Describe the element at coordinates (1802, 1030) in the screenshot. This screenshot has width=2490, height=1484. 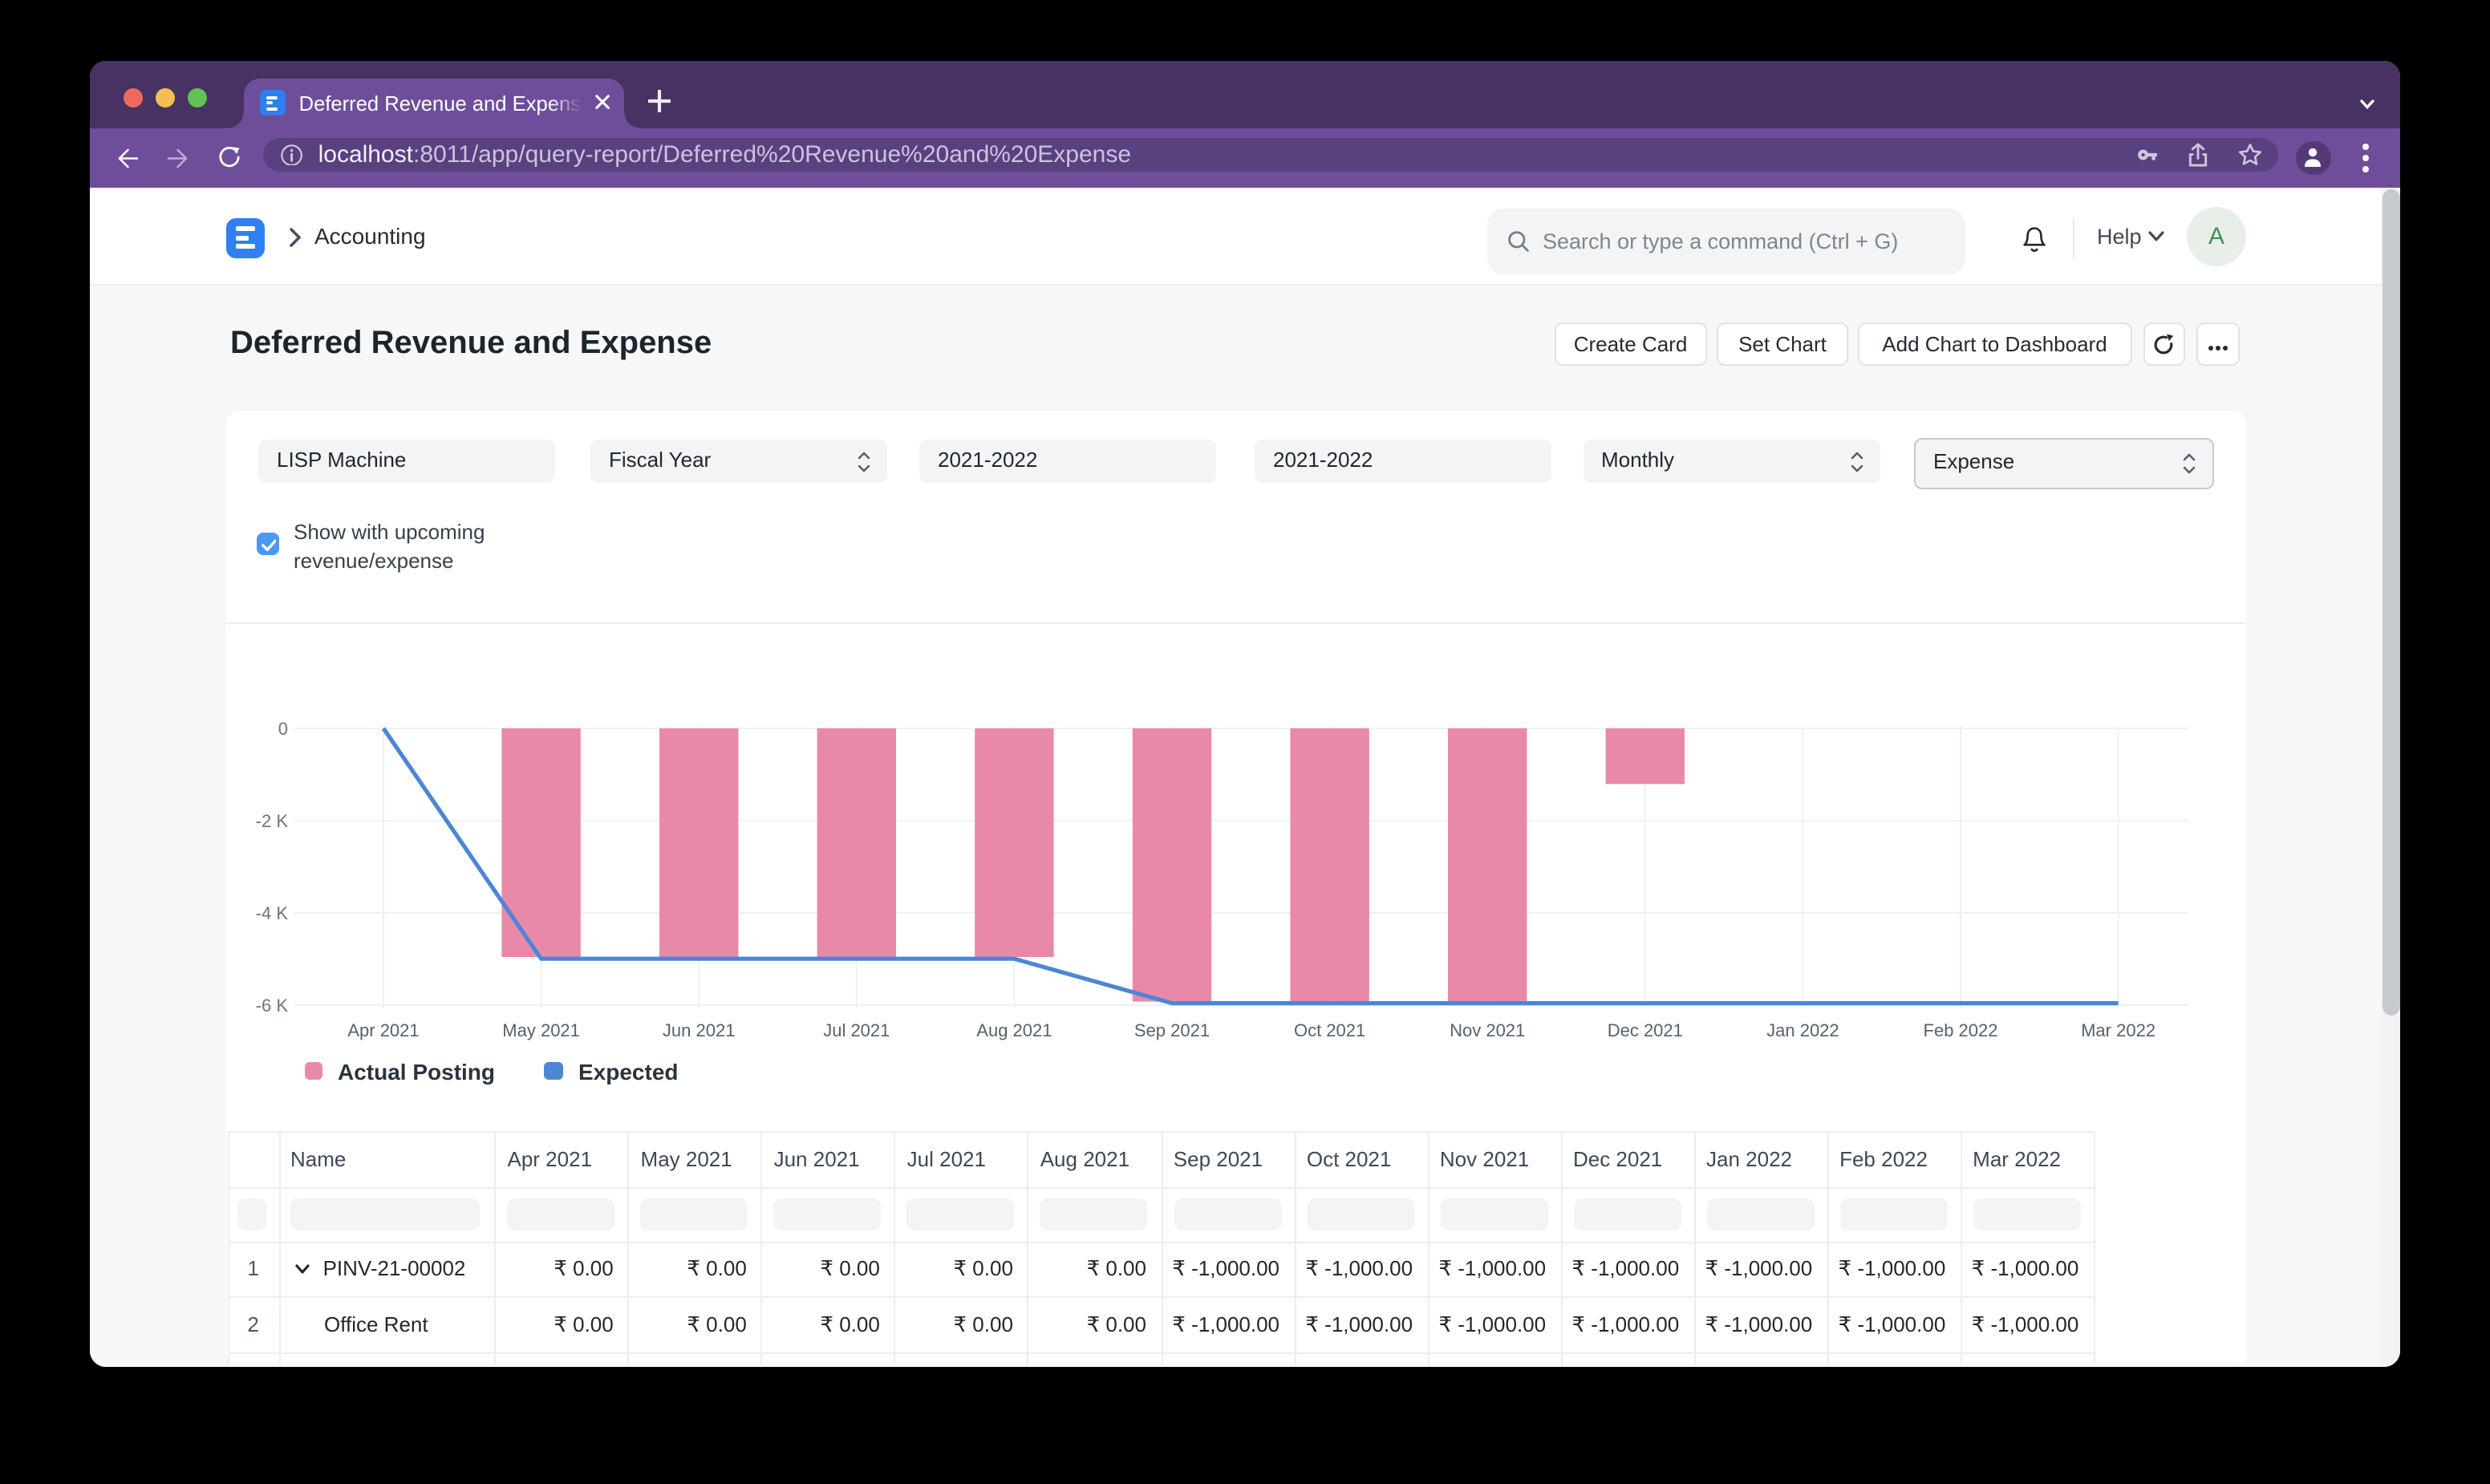
I see `svg-text: Jan 2022` at that location.